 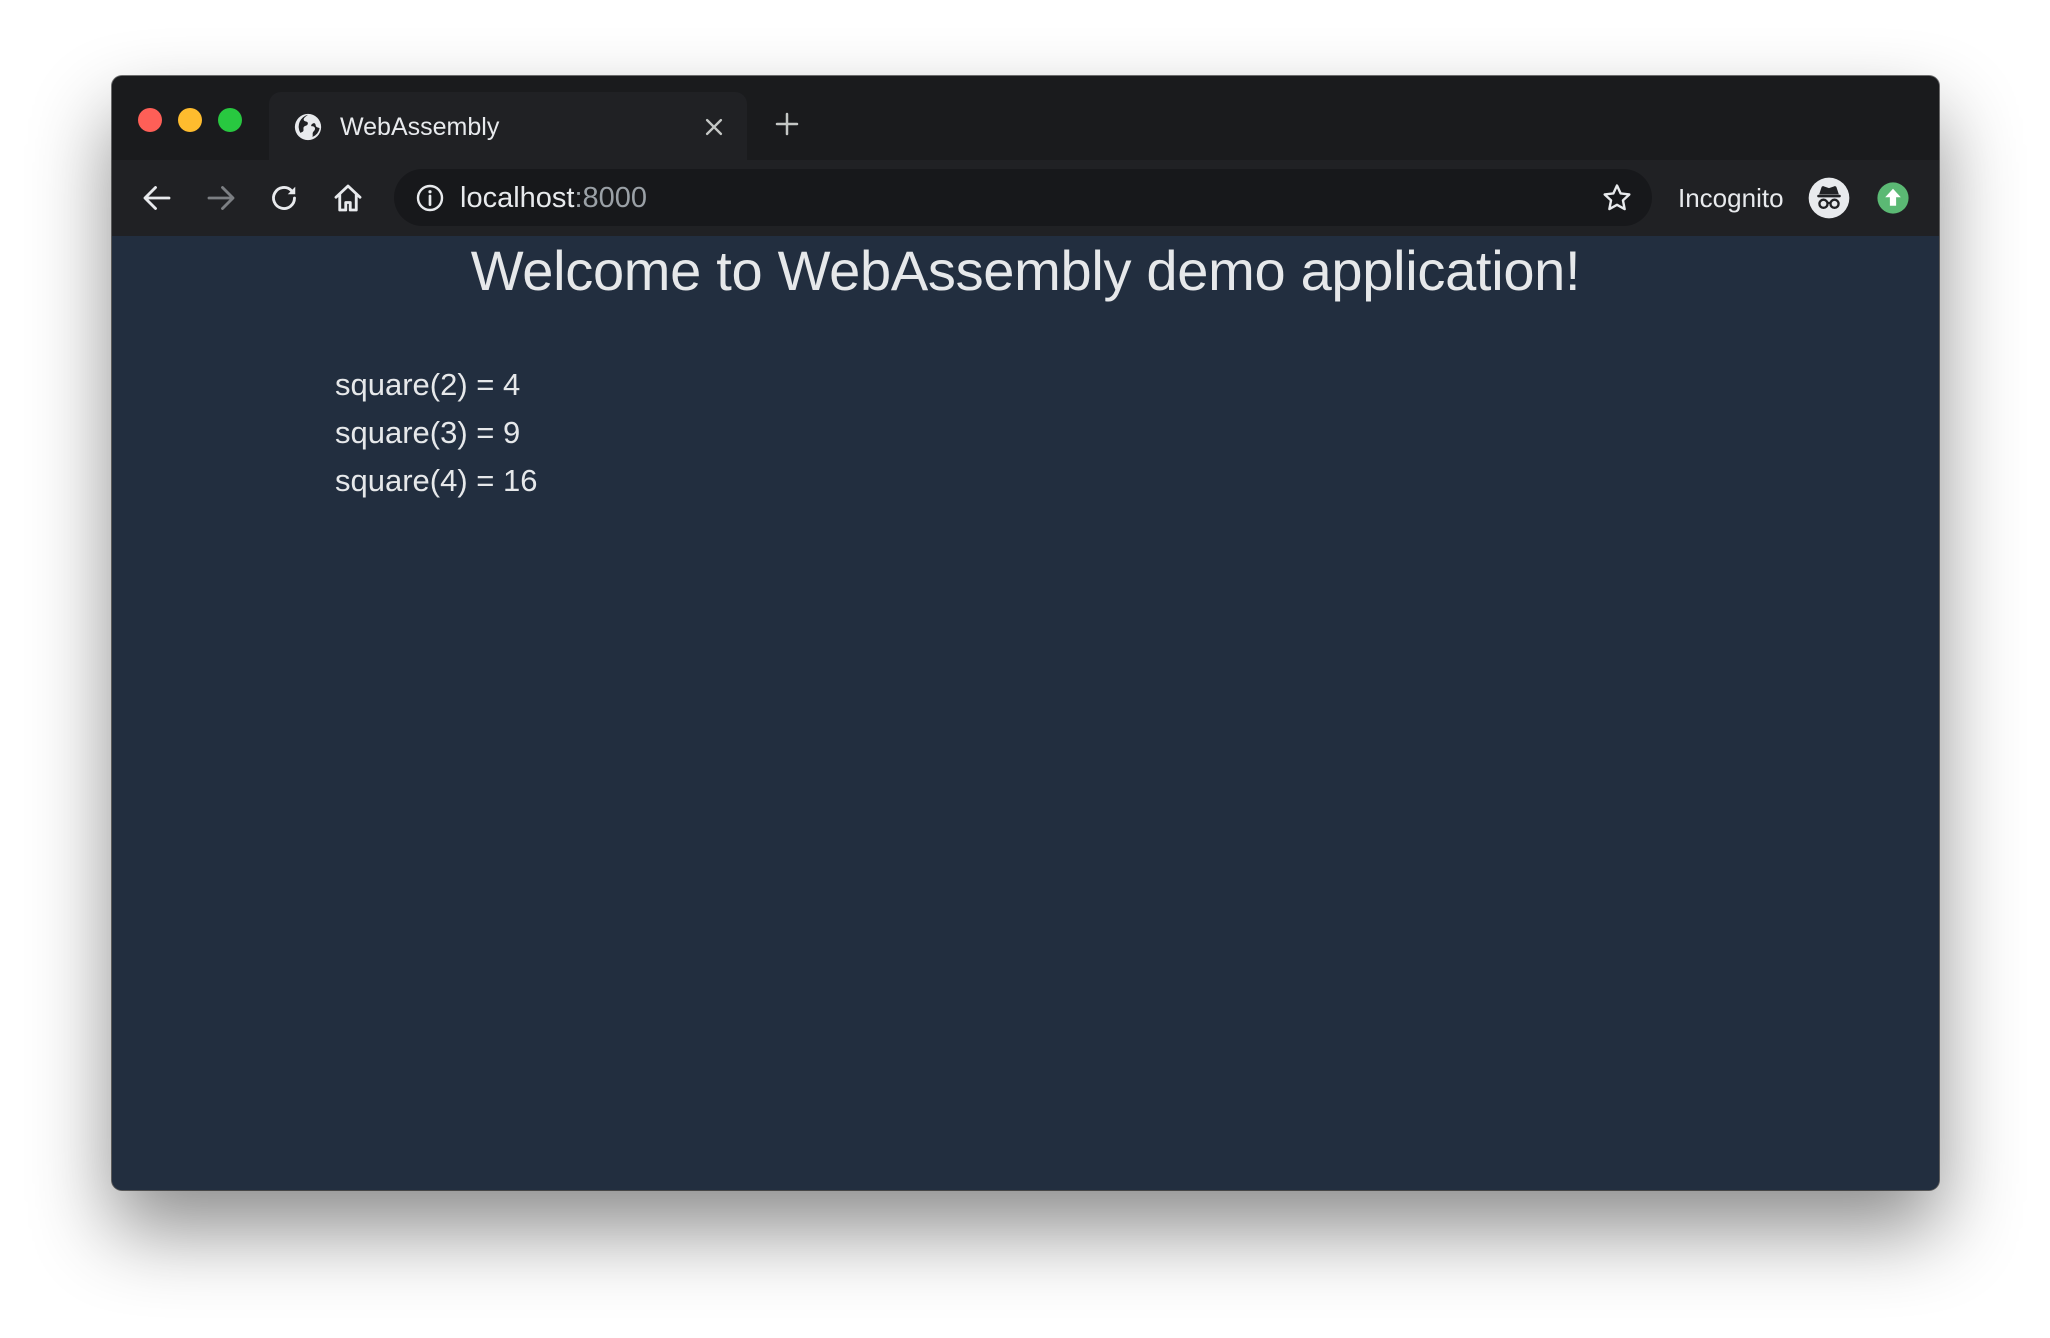 I want to click on info-icon, so click(x=430, y=198).